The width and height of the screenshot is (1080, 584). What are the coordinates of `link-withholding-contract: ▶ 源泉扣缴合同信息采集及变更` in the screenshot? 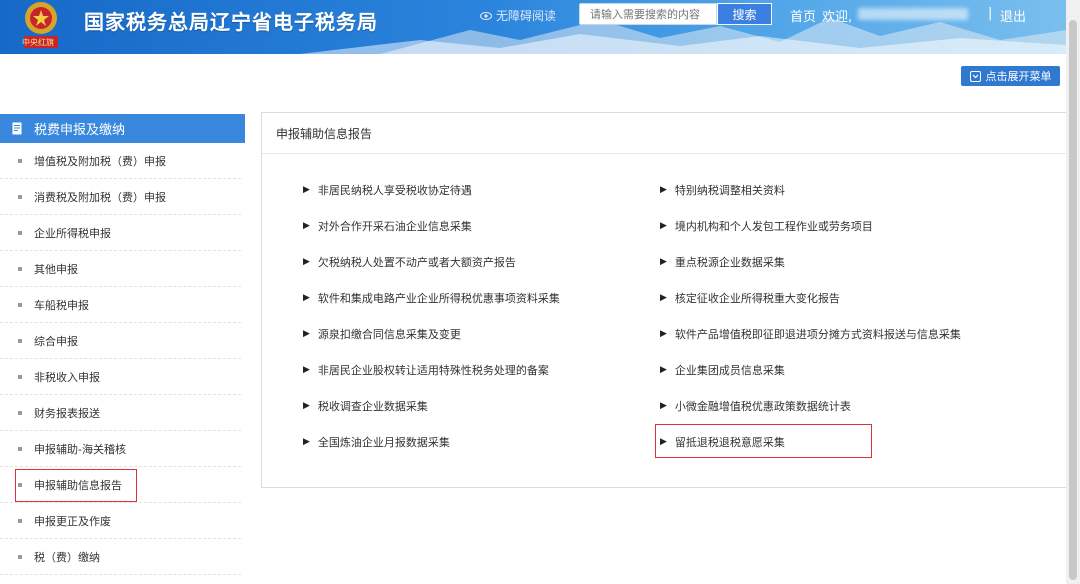 It's located at (382, 334).